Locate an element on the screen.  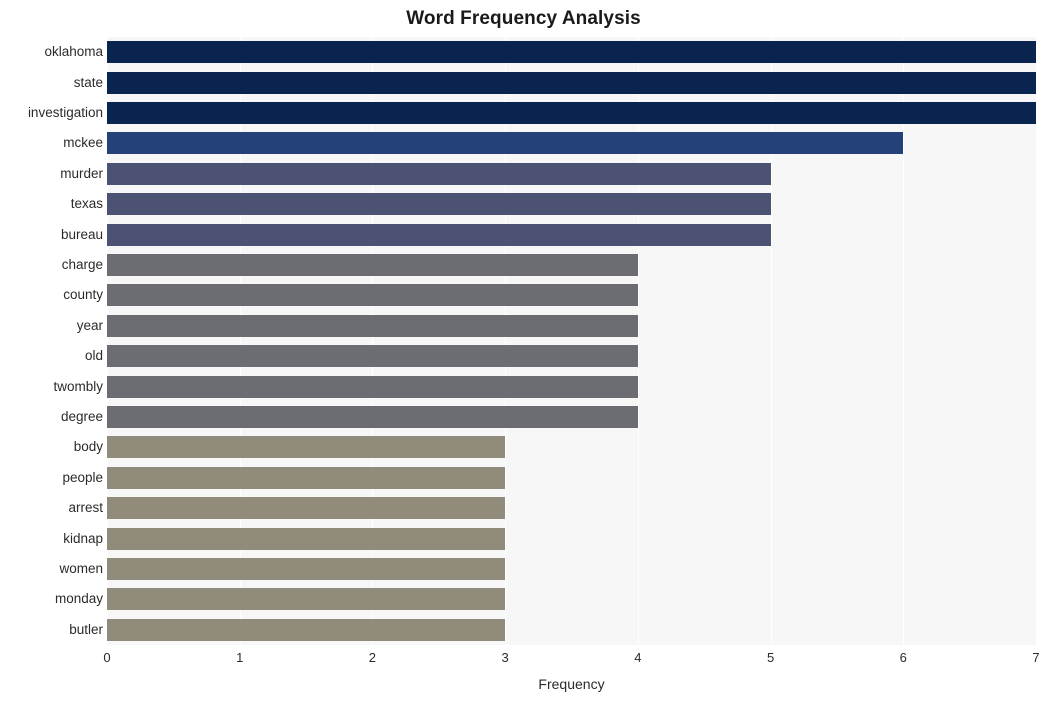
bar-monday is located at coordinates (306, 599).